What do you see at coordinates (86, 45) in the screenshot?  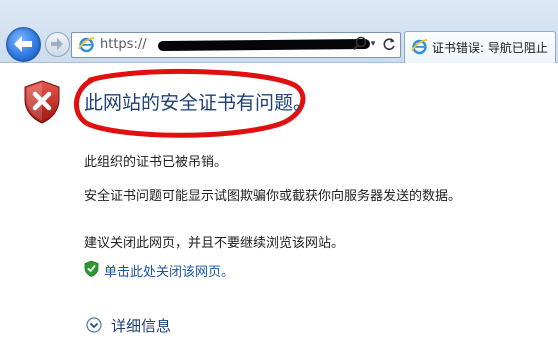 I see `ie-logo-icon` at bounding box center [86, 45].